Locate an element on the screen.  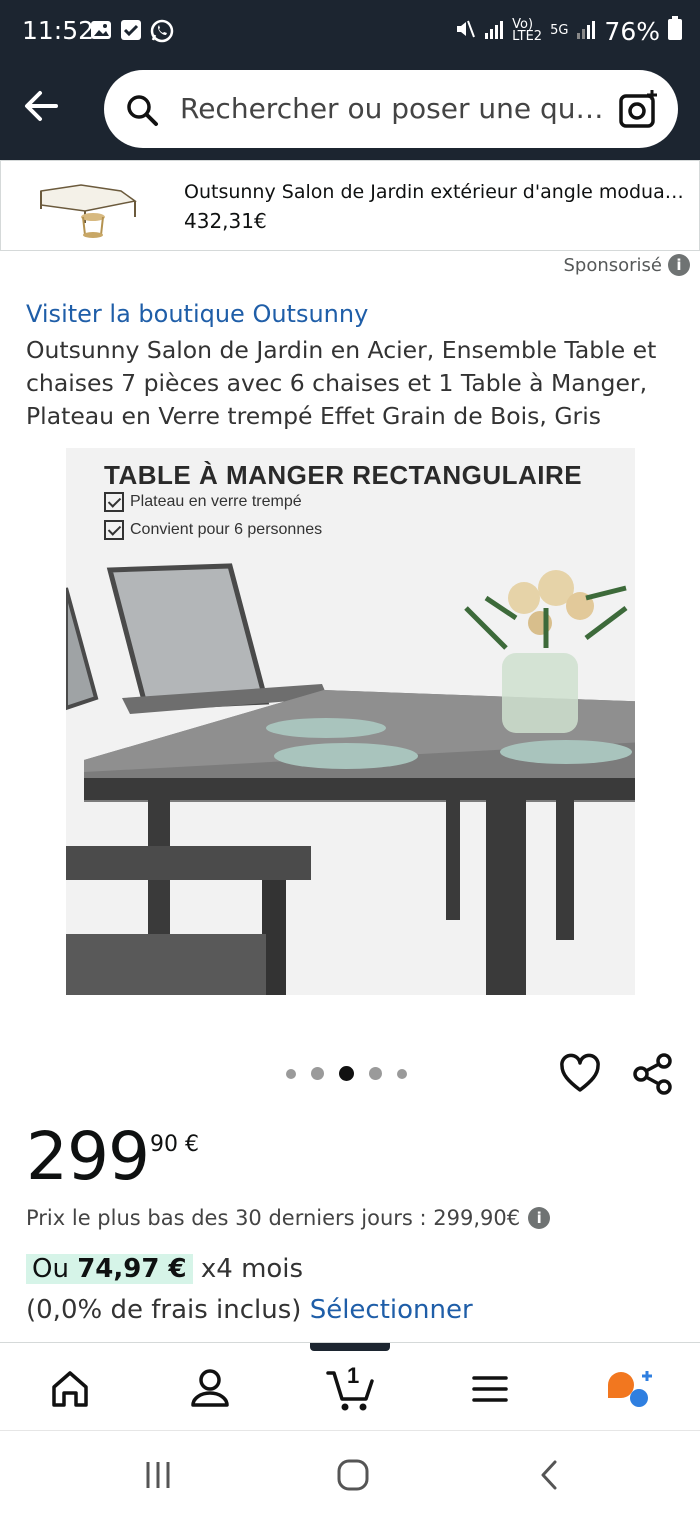
installment-offer: Ou 74,97 € x4 mois is located at coordinates (164, 1269).